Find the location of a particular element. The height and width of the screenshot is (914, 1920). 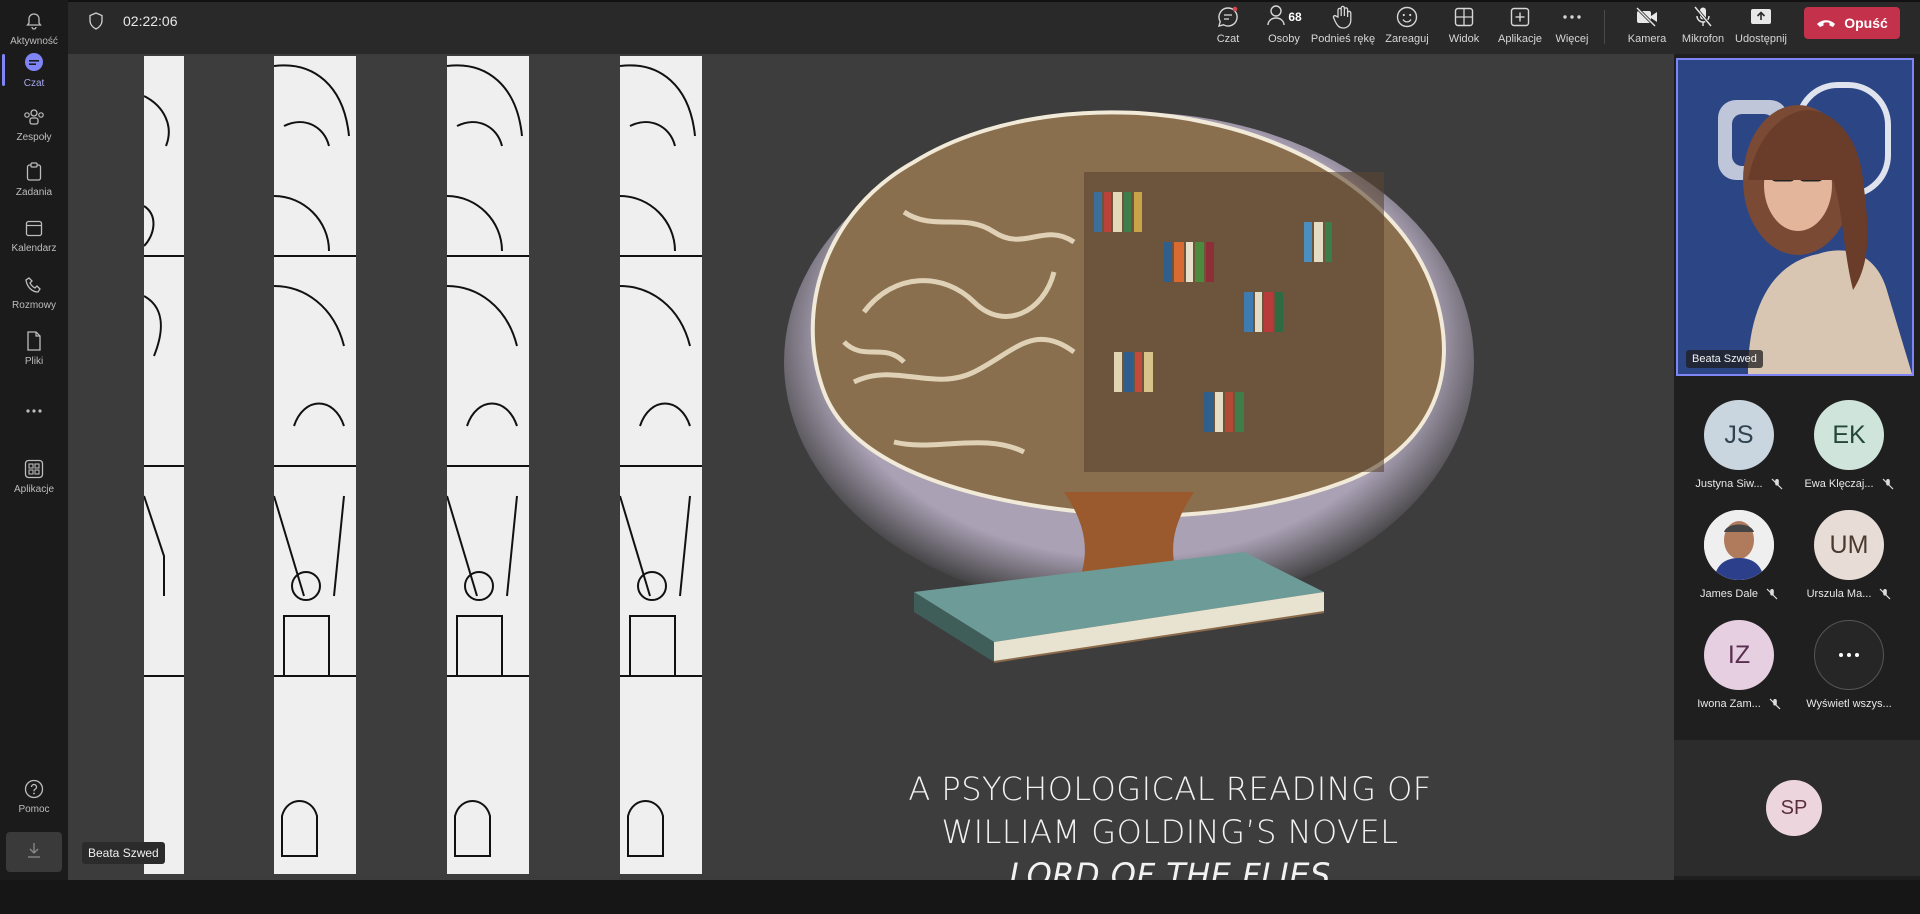

participant-name: James Dale is located at coordinates (1729, 594).